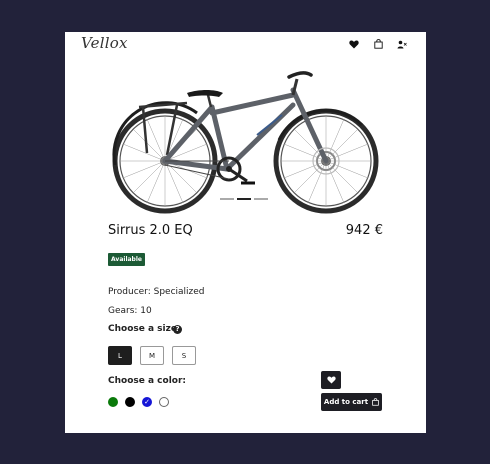  I want to click on add-to-wishlist-button, so click(331, 380).